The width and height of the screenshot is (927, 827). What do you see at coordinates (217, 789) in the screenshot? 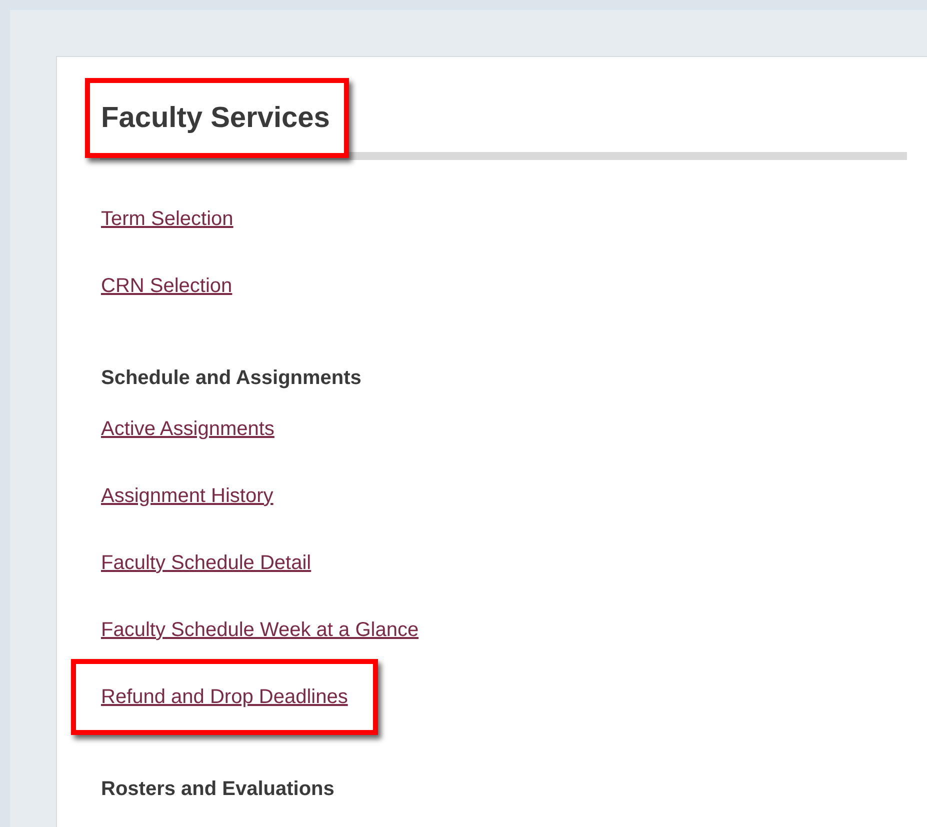
I see `section-heading: Rosters and Evaluations` at bounding box center [217, 789].